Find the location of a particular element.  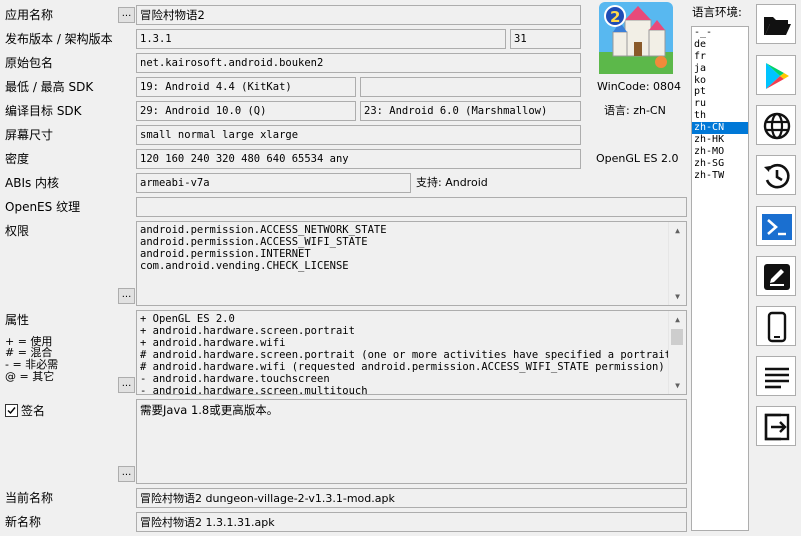

language-item: th is located at coordinates (720, 116).